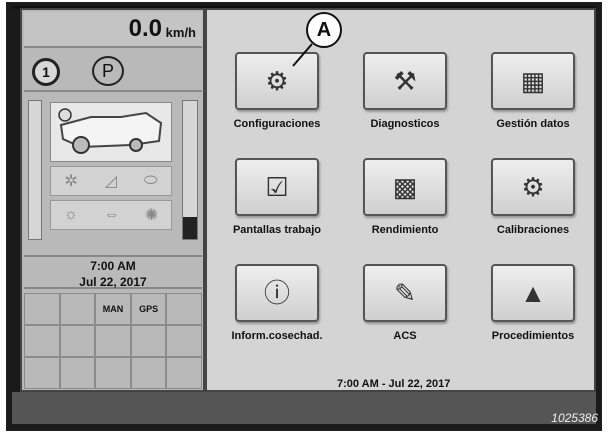  What do you see at coordinates (574, 418) in the screenshot?
I see `reference-number: 1025386` at bounding box center [574, 418].